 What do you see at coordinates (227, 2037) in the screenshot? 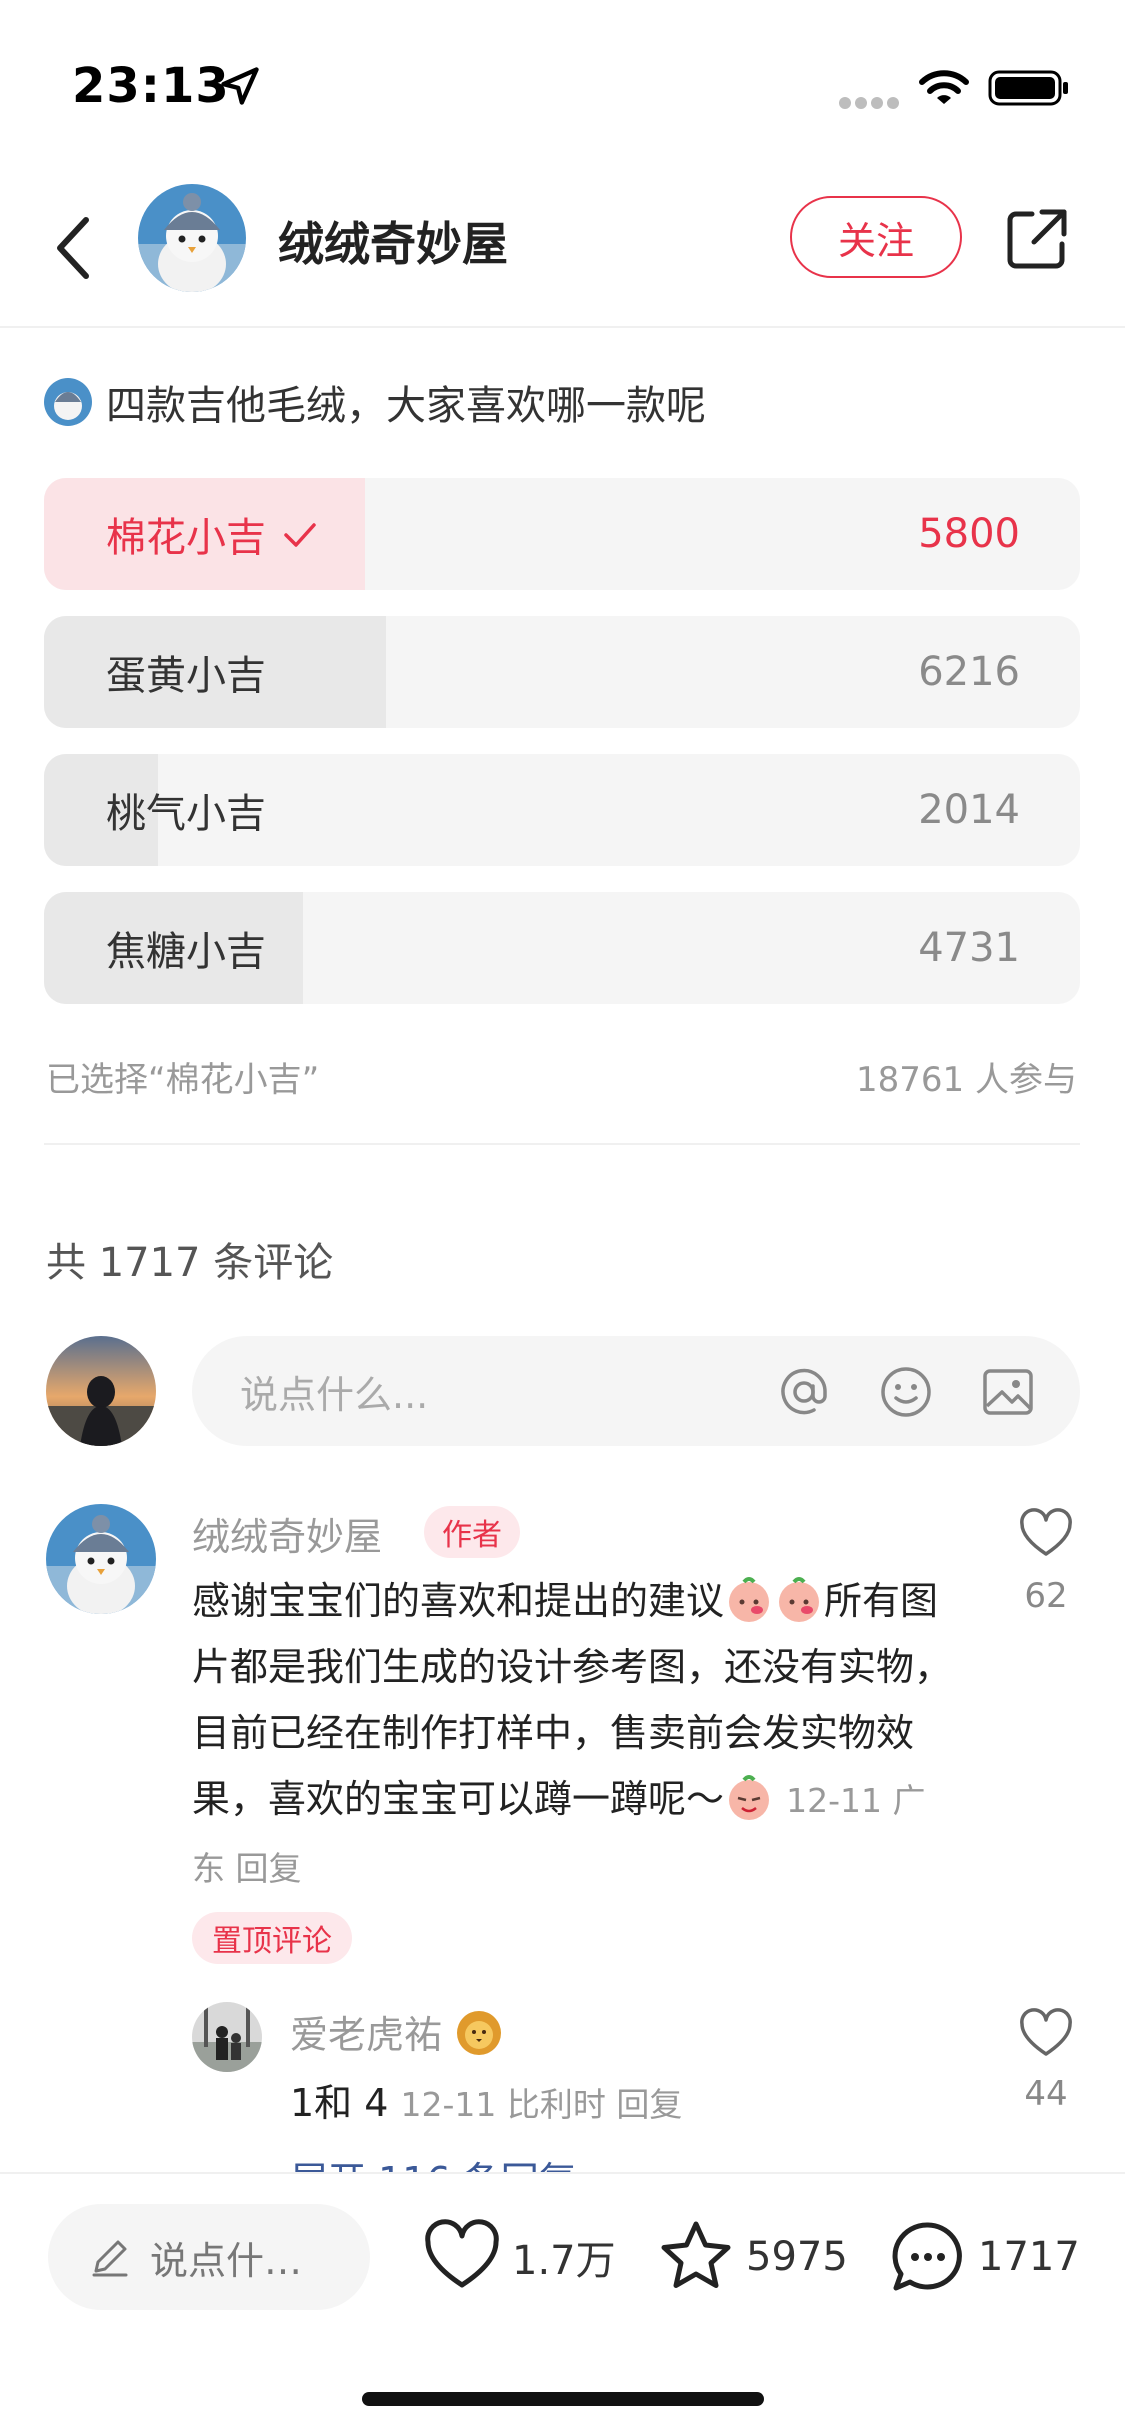
I see `reply-avatar` at bounding box center [227, 2037].